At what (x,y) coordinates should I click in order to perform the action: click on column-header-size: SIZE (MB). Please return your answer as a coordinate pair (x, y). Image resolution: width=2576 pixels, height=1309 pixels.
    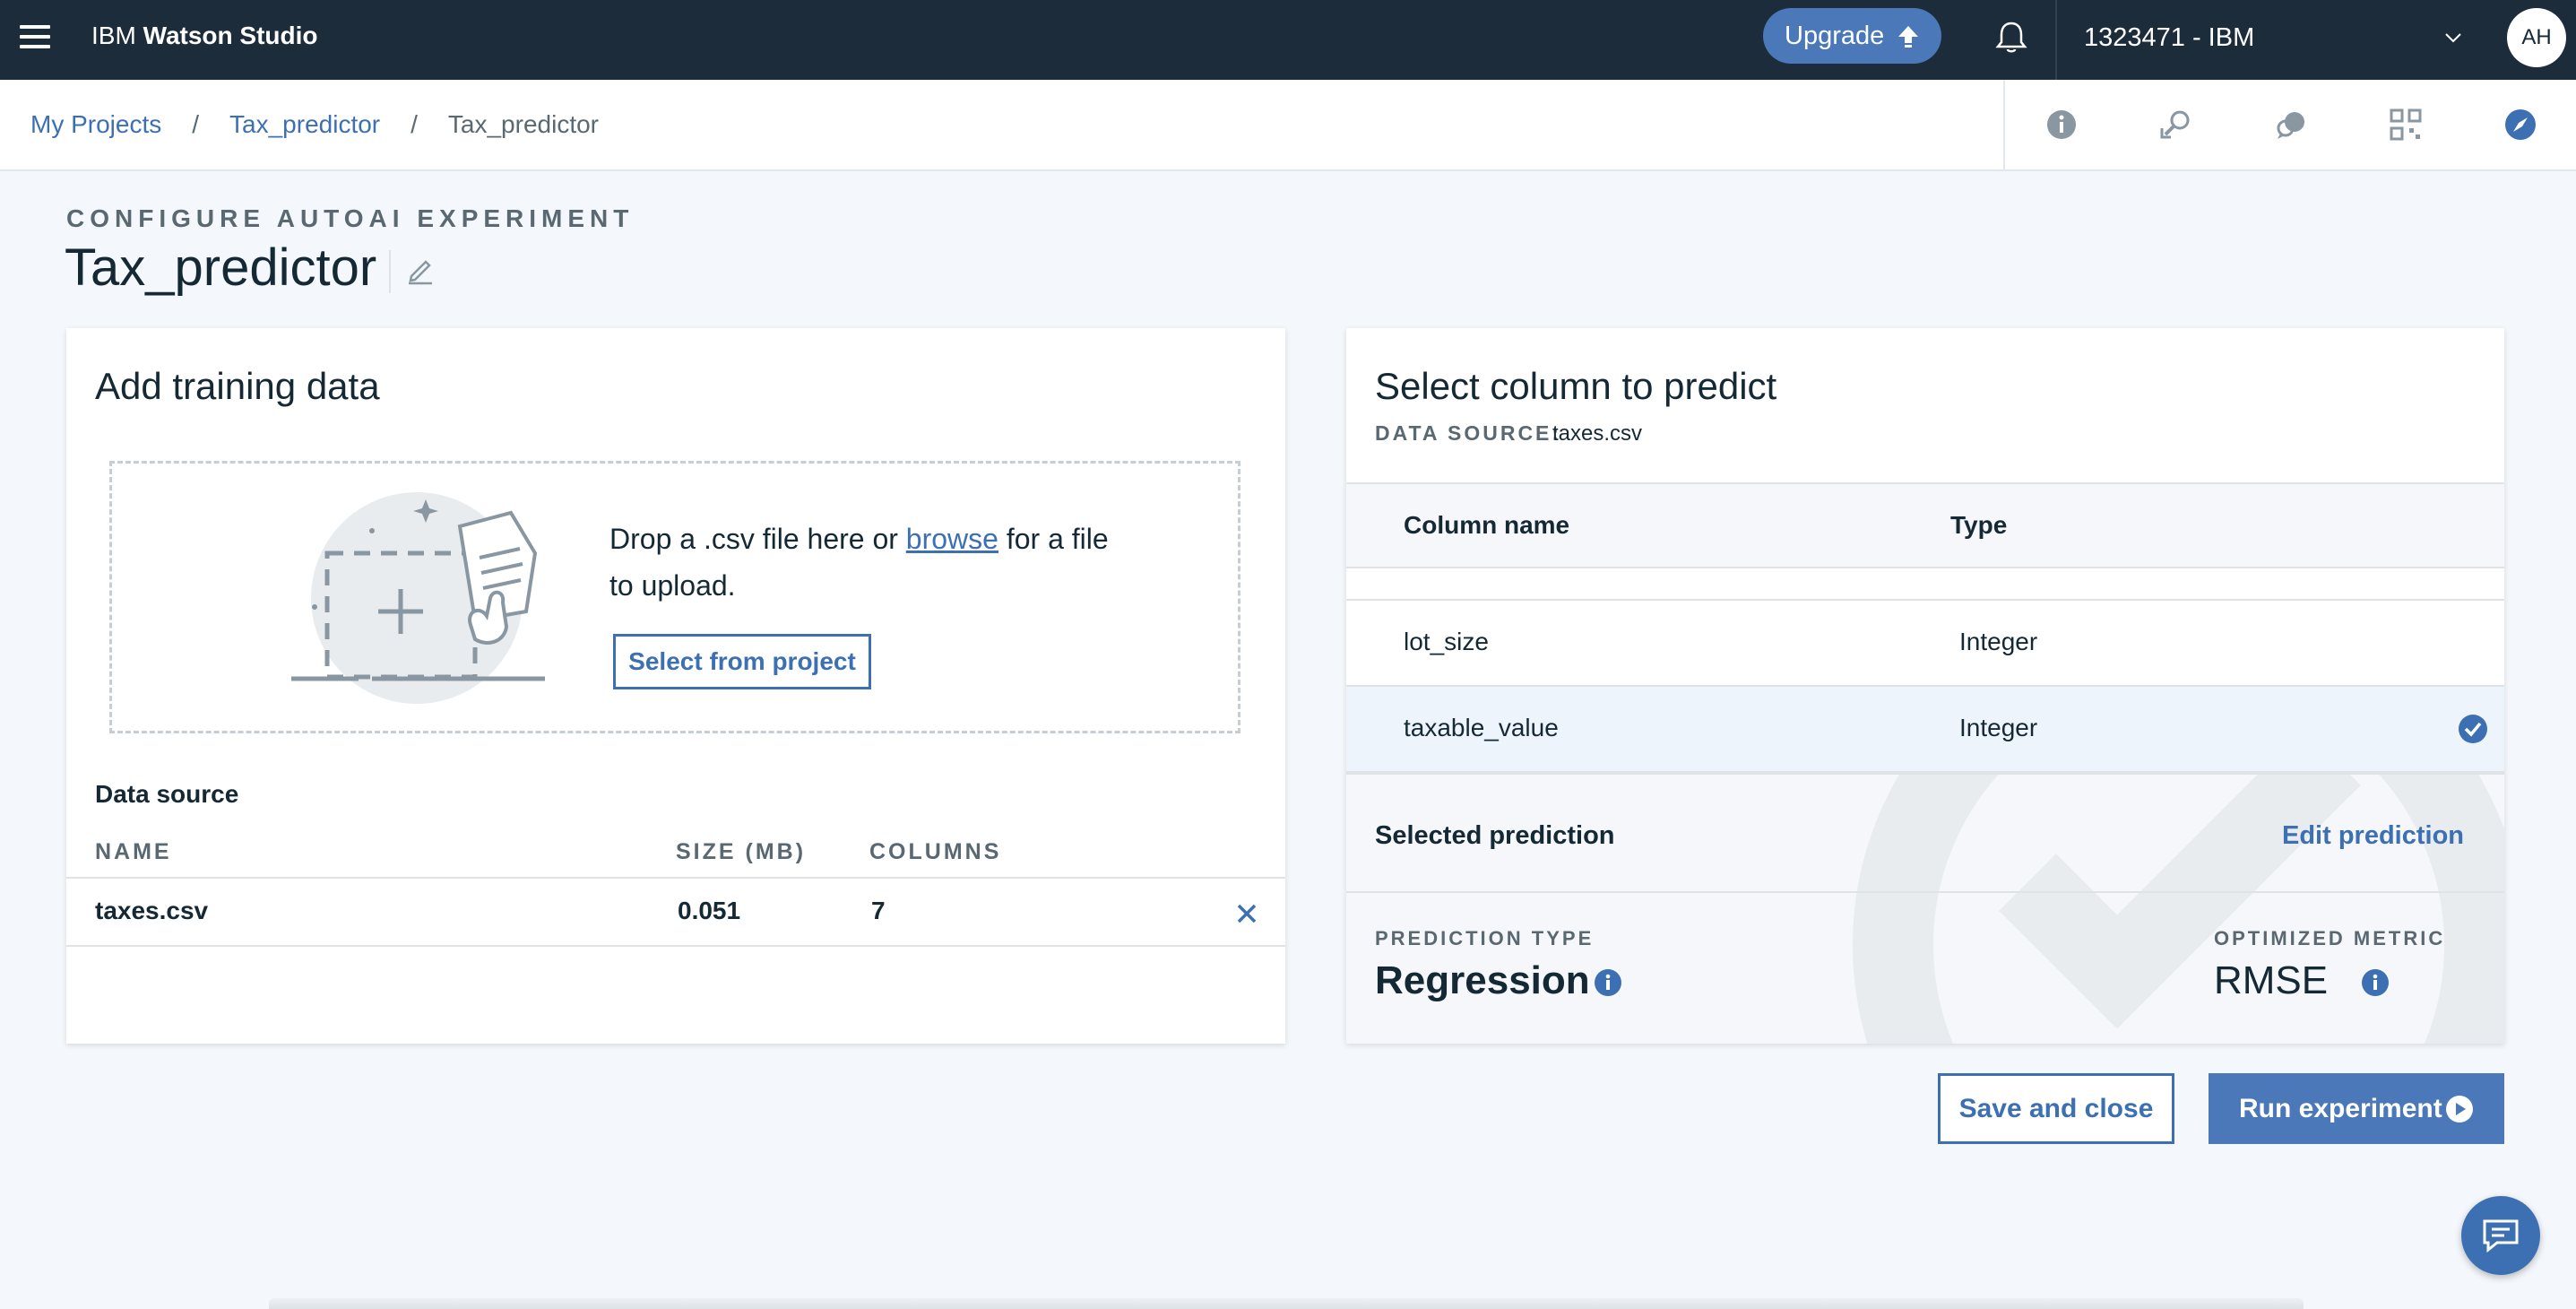
    Looking at the image, I should click on (741, 851).